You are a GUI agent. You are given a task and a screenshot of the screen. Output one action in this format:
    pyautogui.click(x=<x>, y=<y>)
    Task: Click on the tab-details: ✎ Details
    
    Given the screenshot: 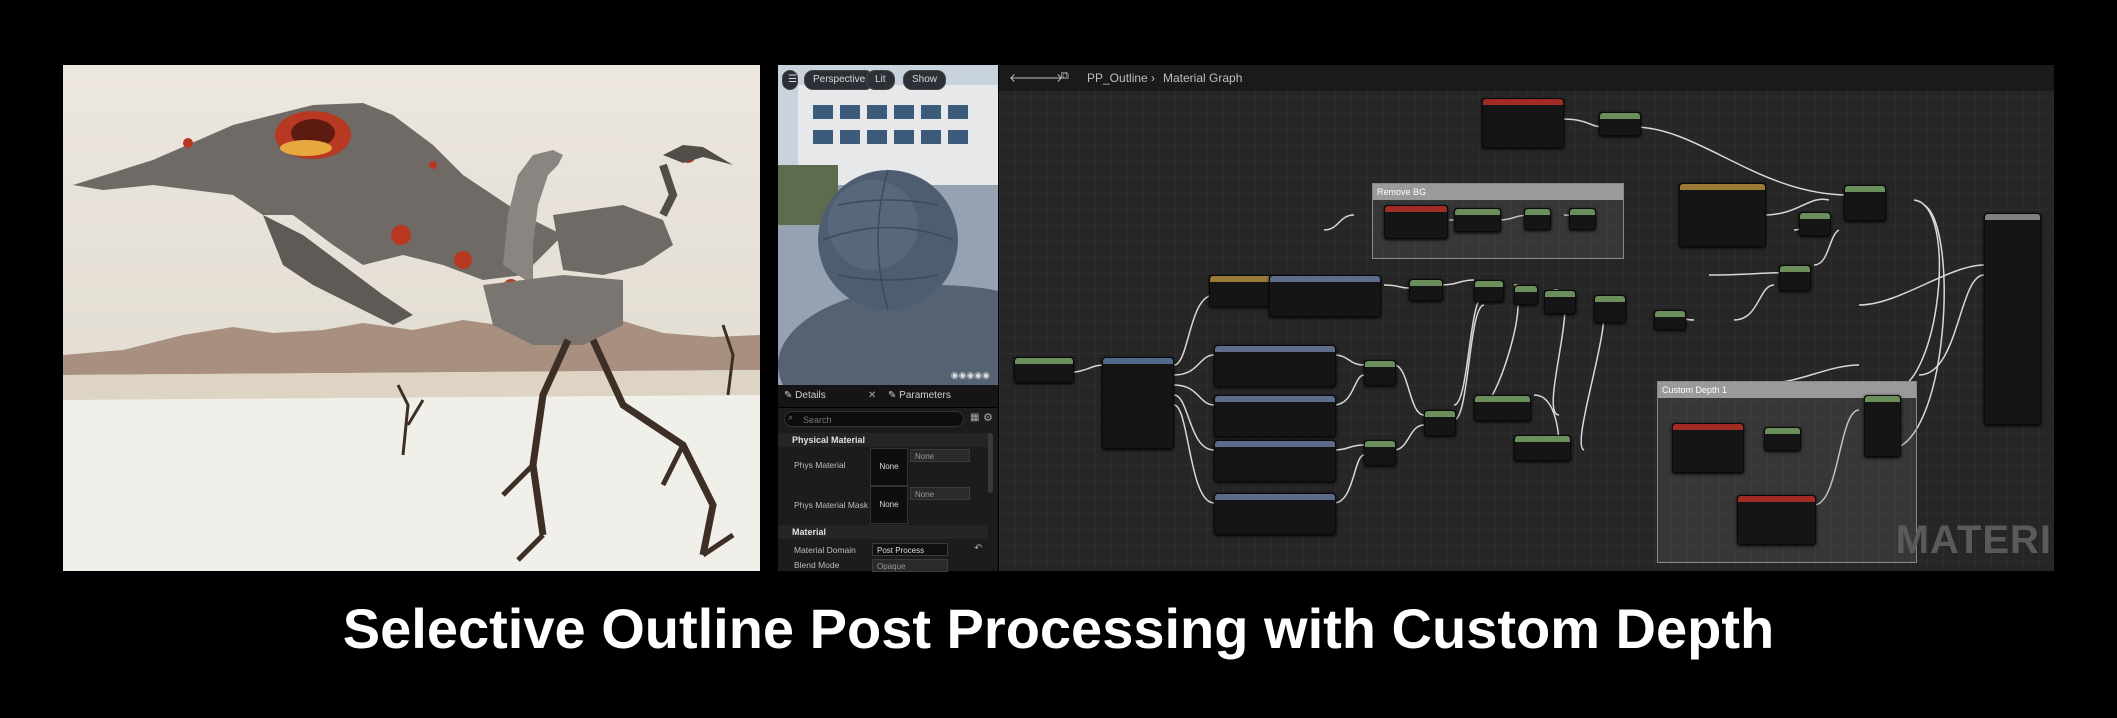 What is the action you would take?
    pyautogui.click(x=805, y=396)
    